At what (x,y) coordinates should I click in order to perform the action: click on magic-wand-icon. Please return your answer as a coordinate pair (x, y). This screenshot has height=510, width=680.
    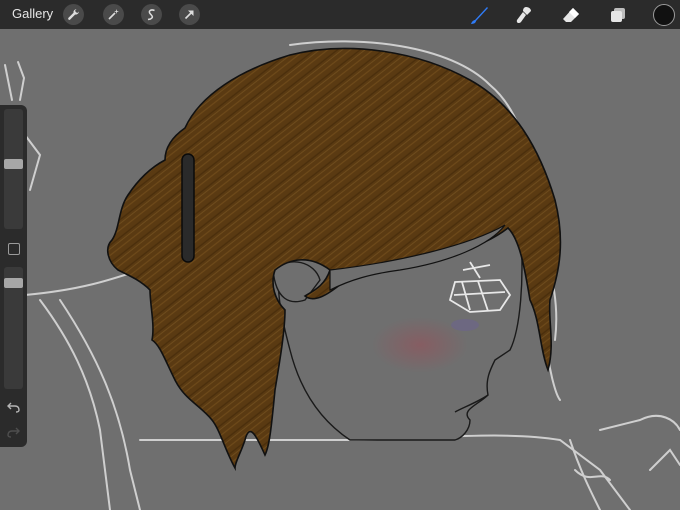
    Looking at the image, I should click on (113, 14).